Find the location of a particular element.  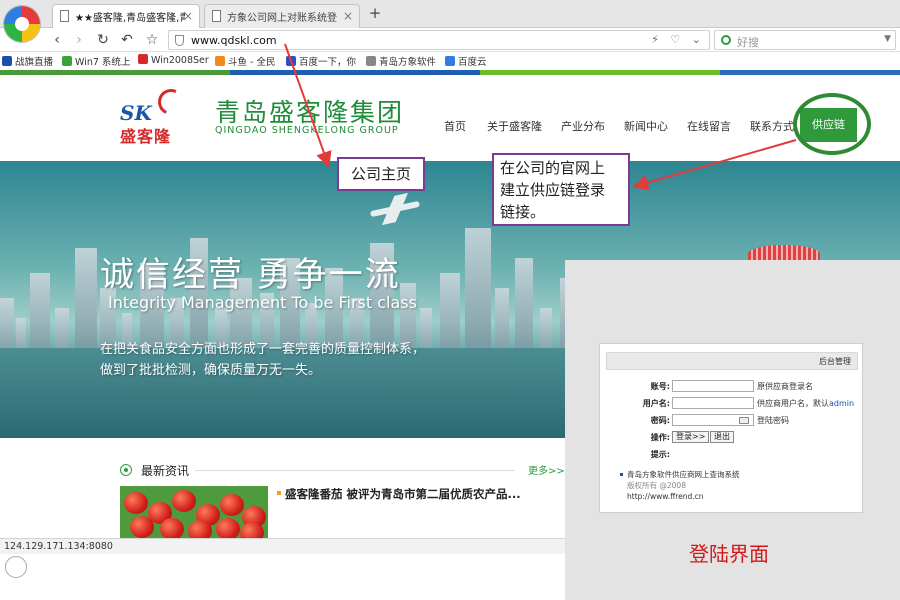

star-icon: ☆ is located at coordinates (152, 40).